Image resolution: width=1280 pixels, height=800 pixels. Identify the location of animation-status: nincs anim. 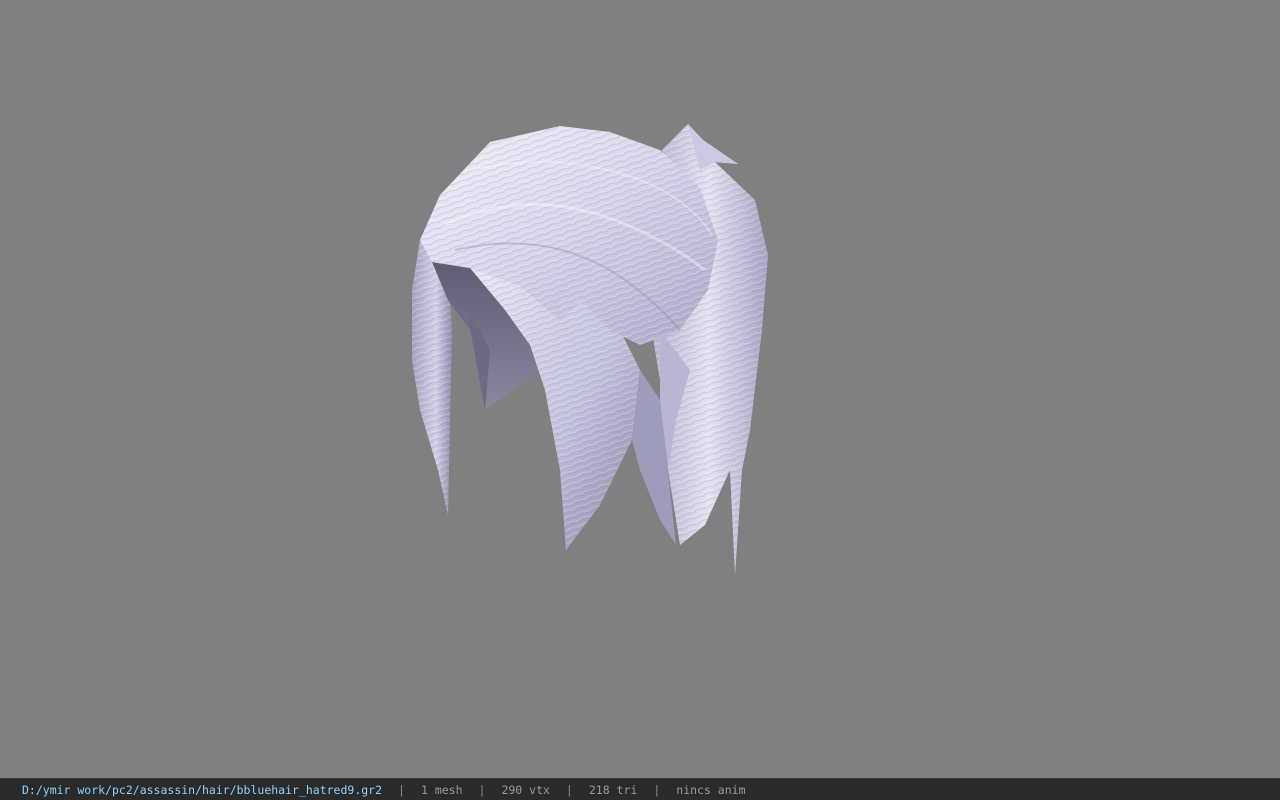
(711, 789).